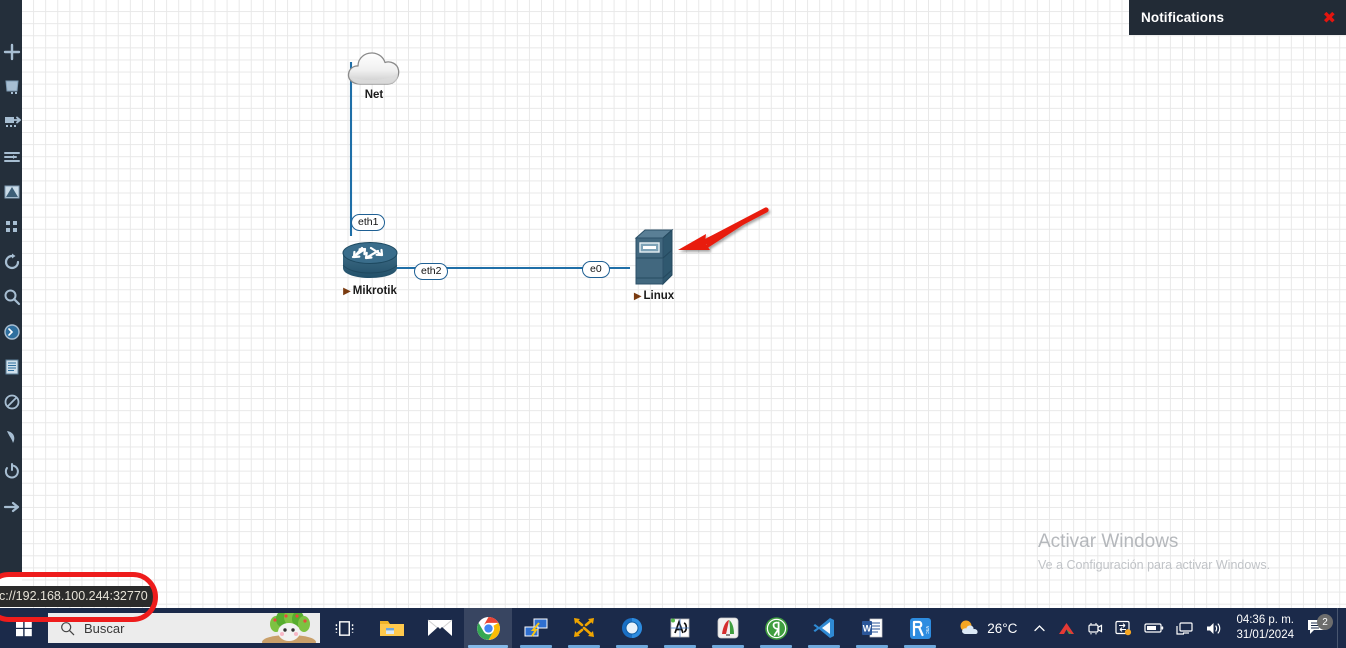 This screenshot has width=1346, height=648. I want to click on tray-overflow-chevron-icon, so click(1039, 628).